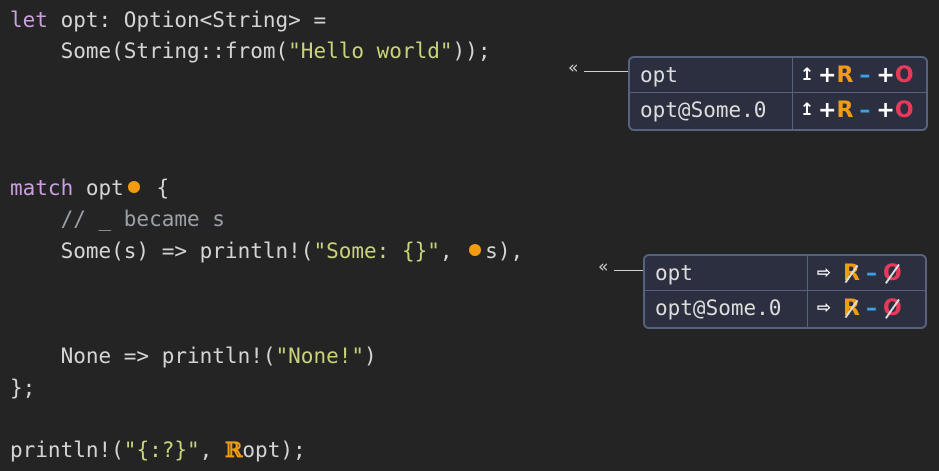 The image size is (939, 471). I want to click on code-text: s, so click(491, 251).